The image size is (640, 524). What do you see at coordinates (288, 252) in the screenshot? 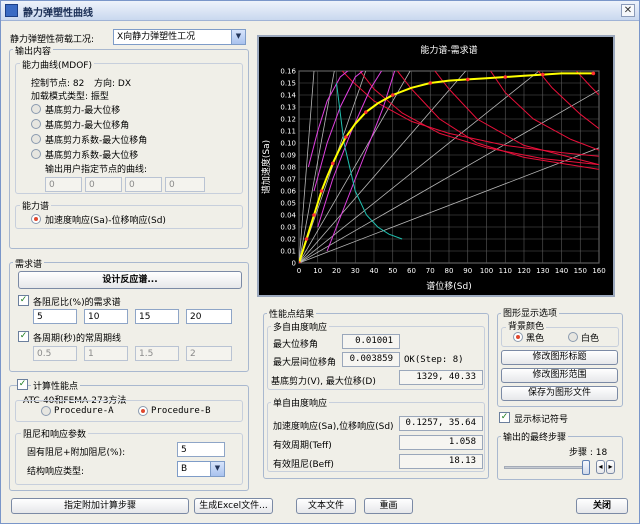
I see `y-tick-label: 0.01` at bounding box center [288, 252].